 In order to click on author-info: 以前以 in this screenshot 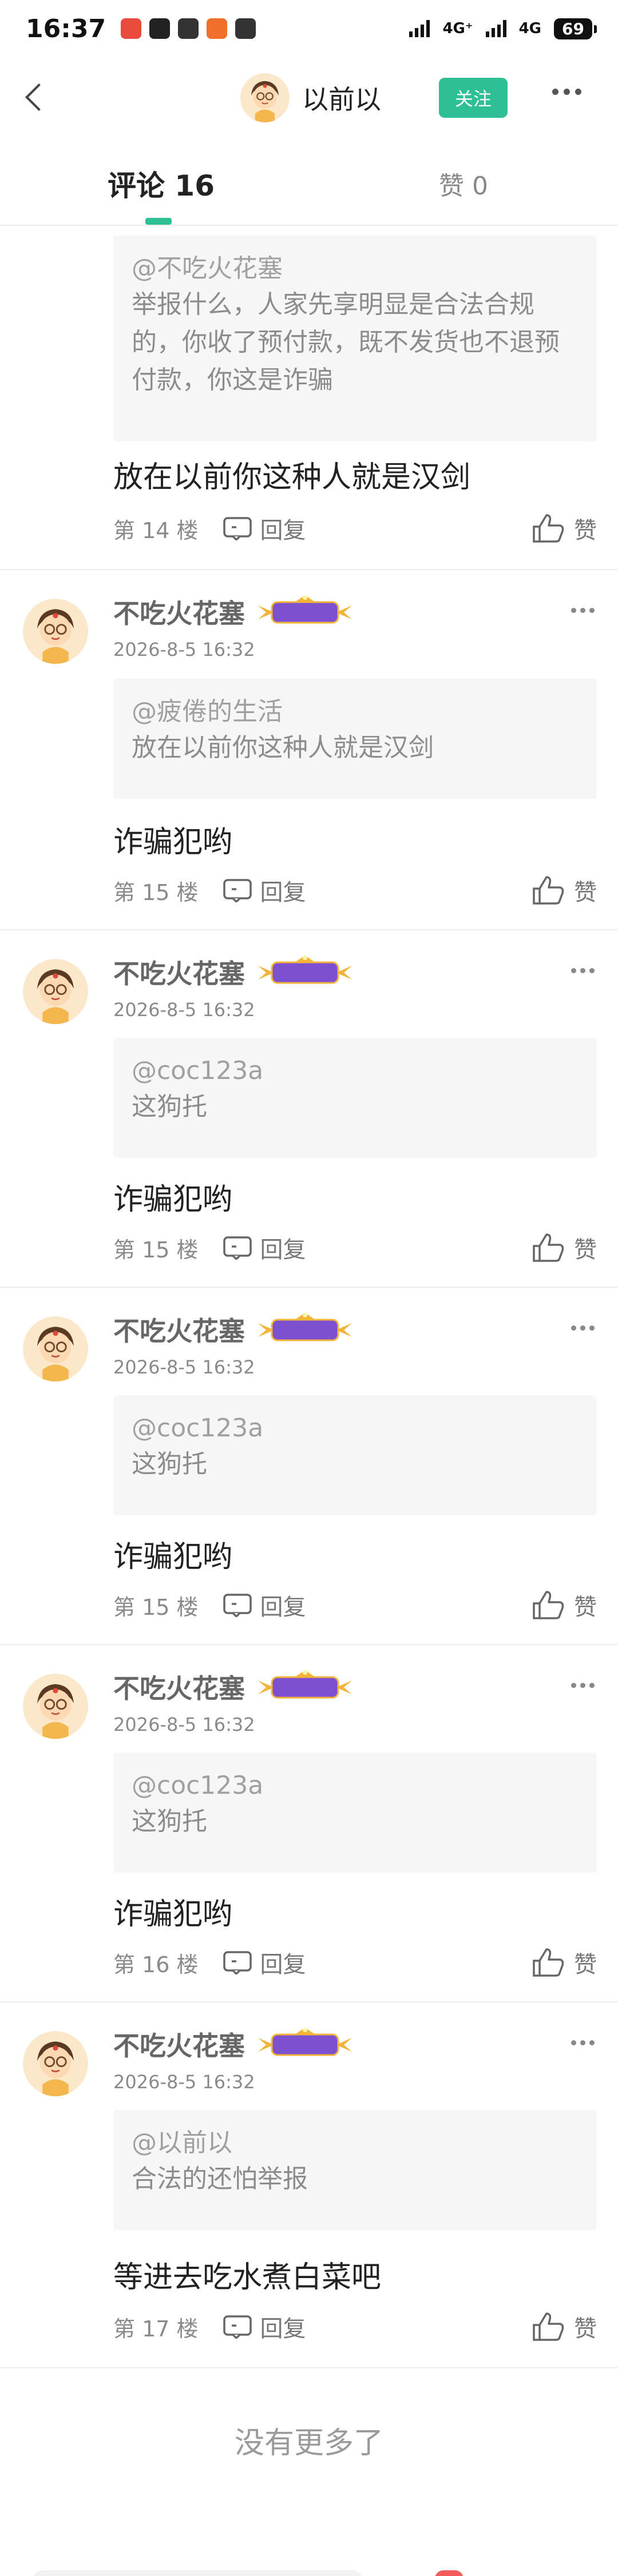, I will do `click(310, 97)`.